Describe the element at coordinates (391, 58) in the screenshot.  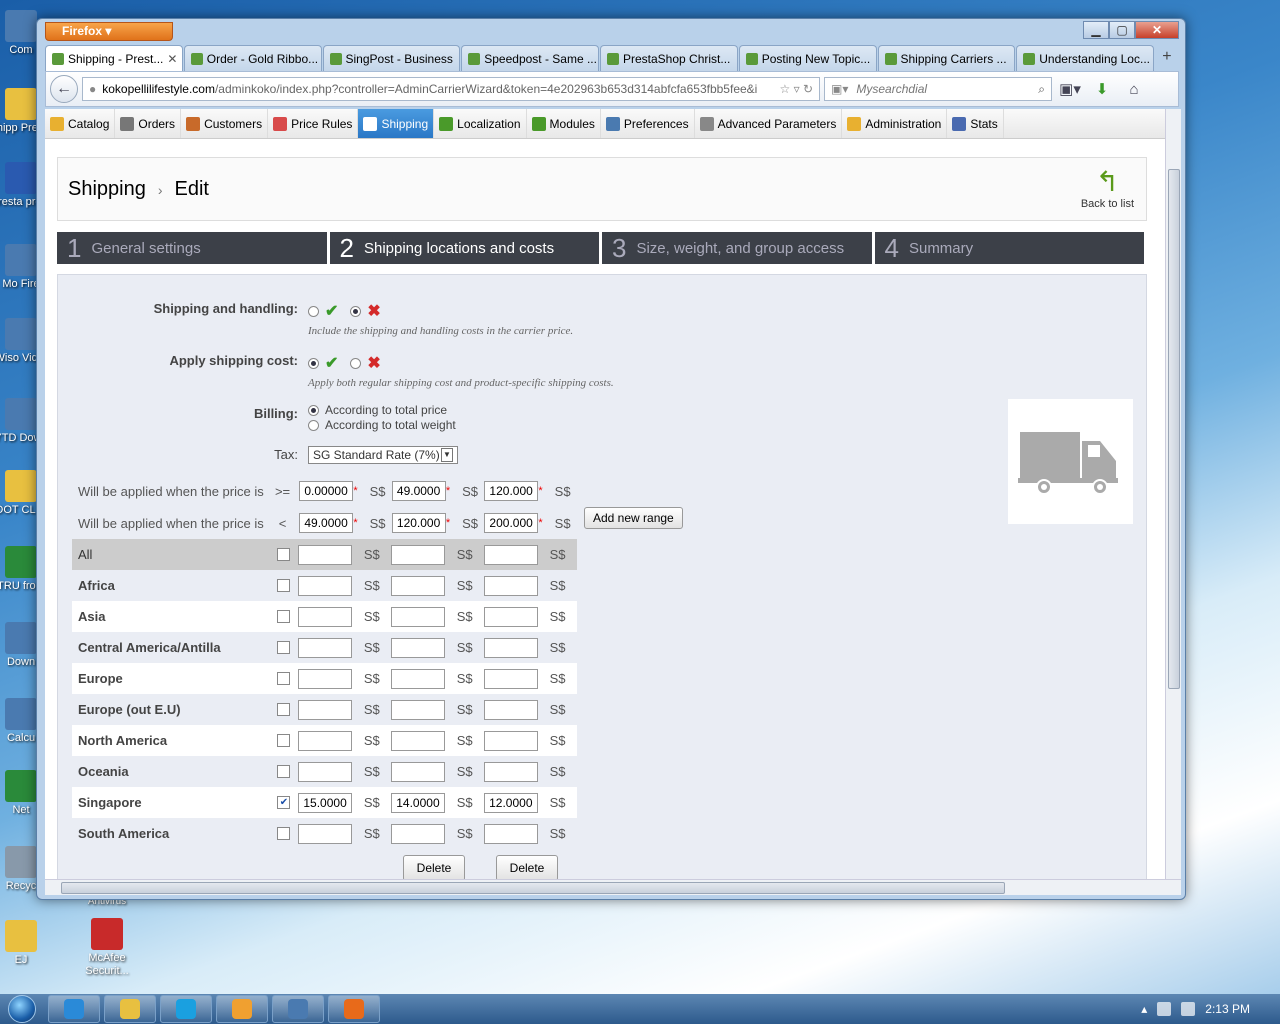
I see `browser-tab: SingPost - Business` at that location.